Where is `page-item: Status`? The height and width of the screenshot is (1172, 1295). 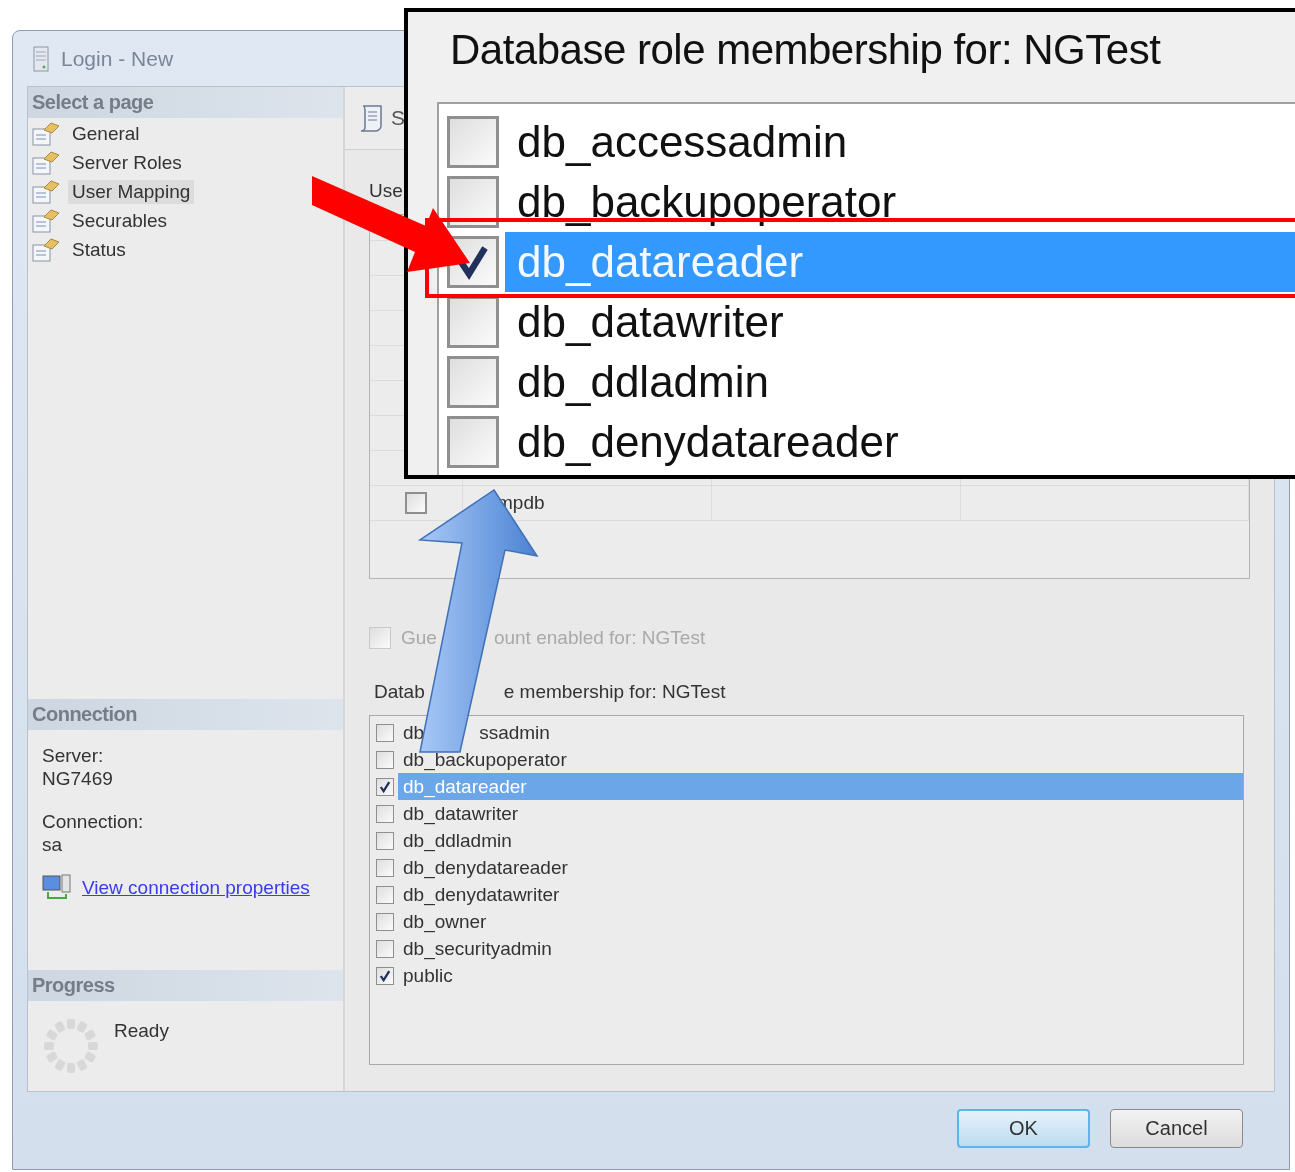 page-item: Status is located at coordinates (99, 250).